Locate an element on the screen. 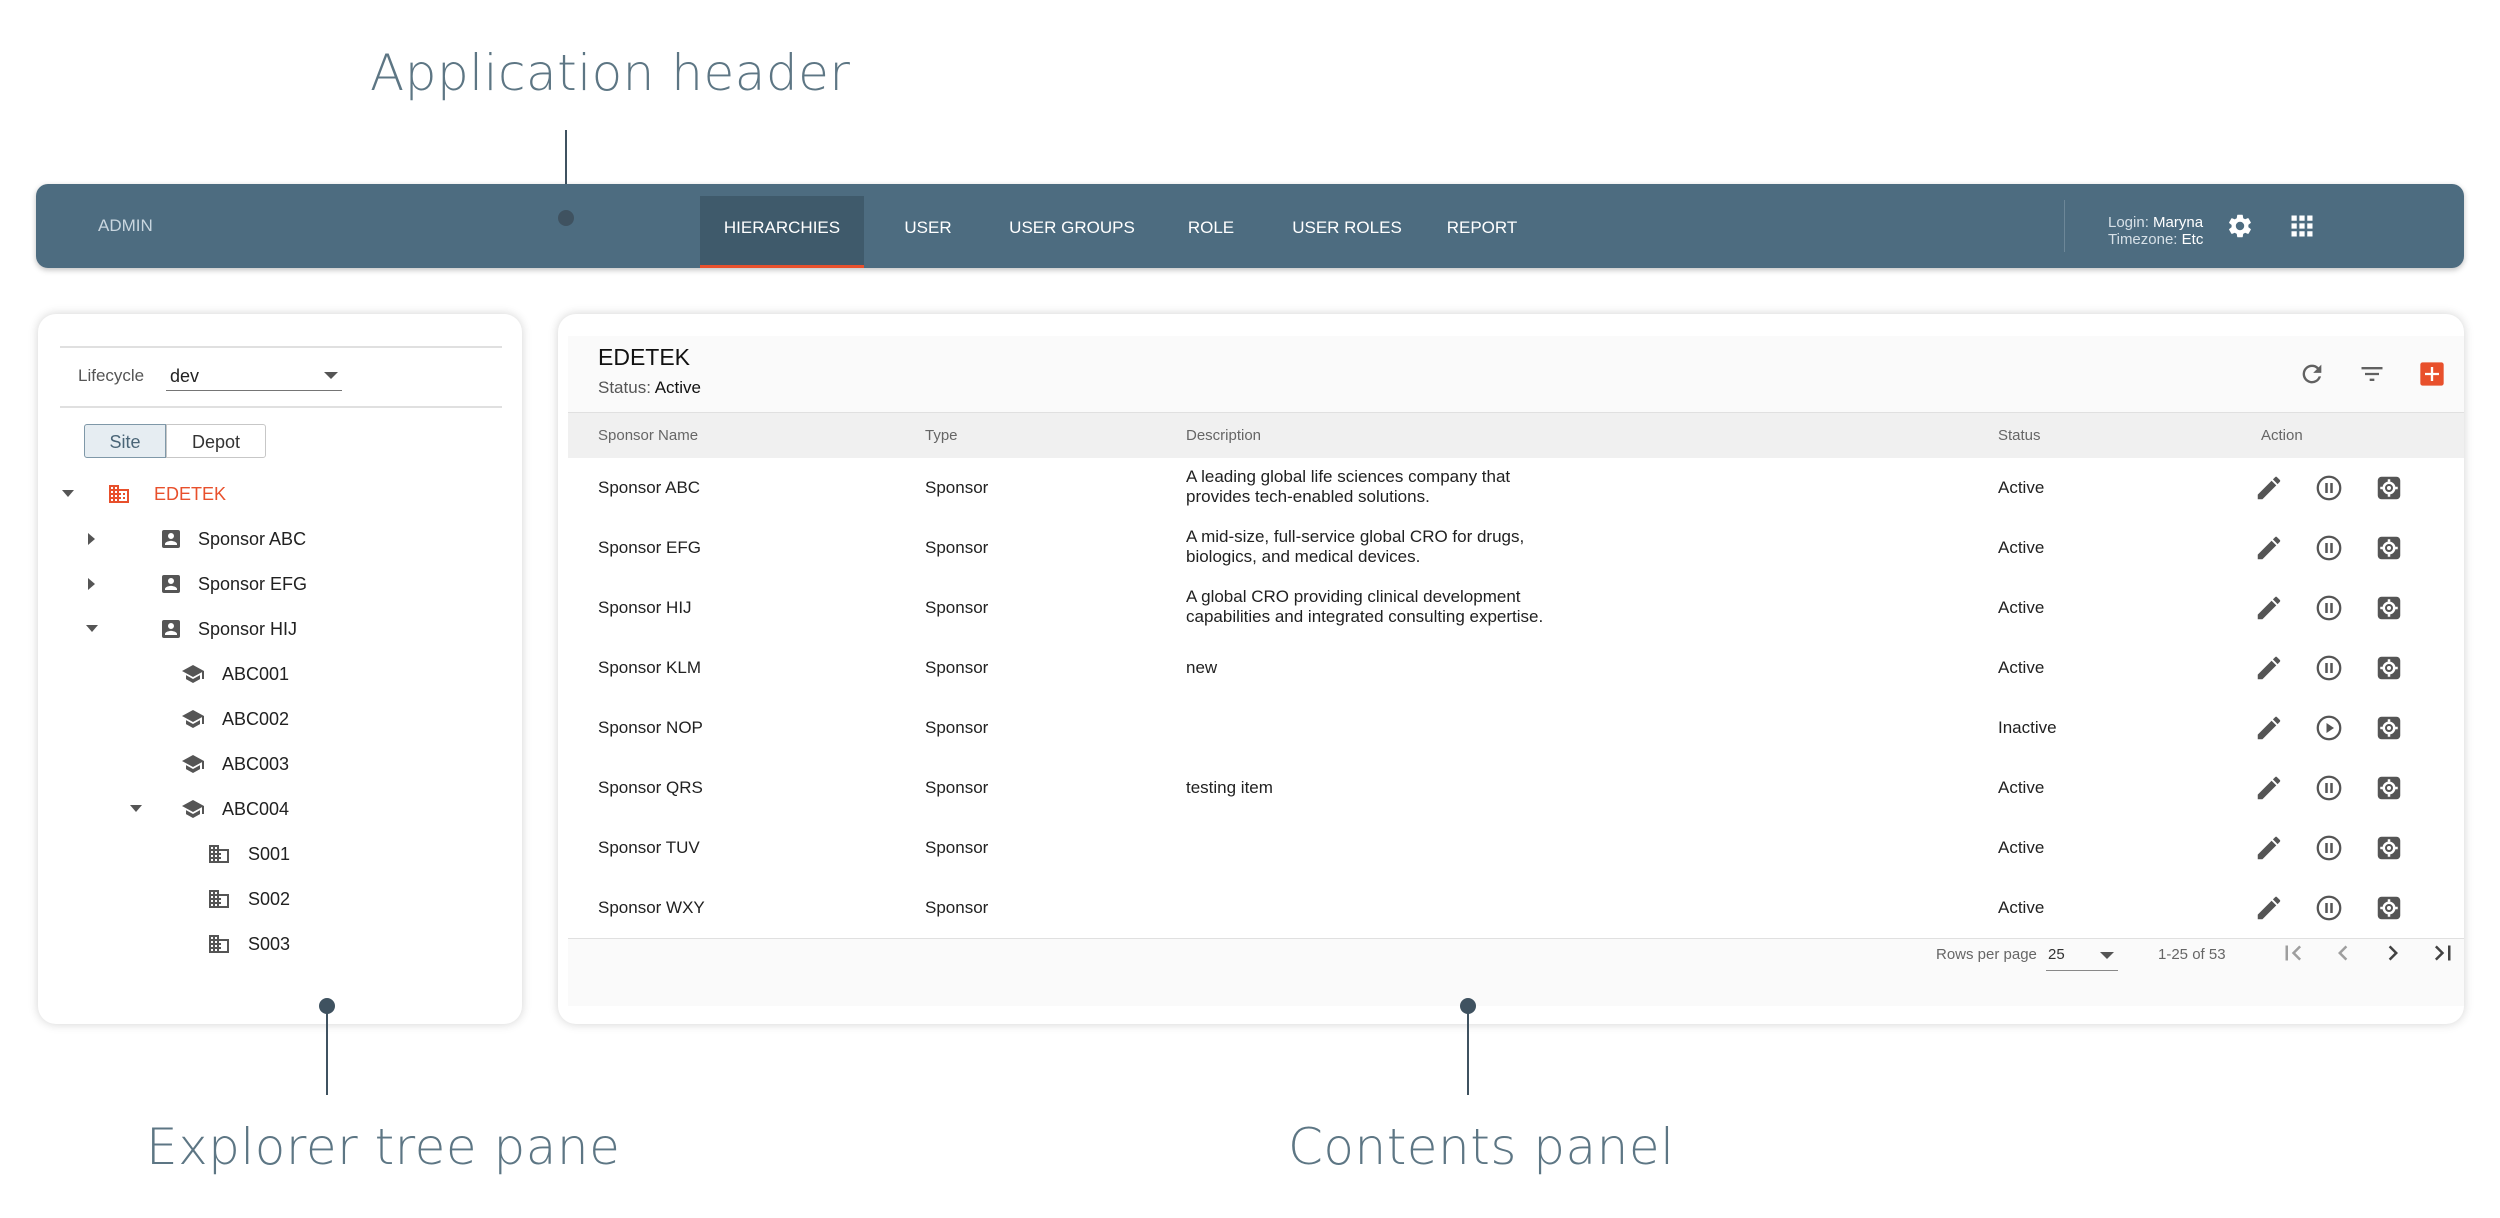 This screenshot has width=2500, height=1218. callout-application-header: Application header is located at coordinates (610, 73).